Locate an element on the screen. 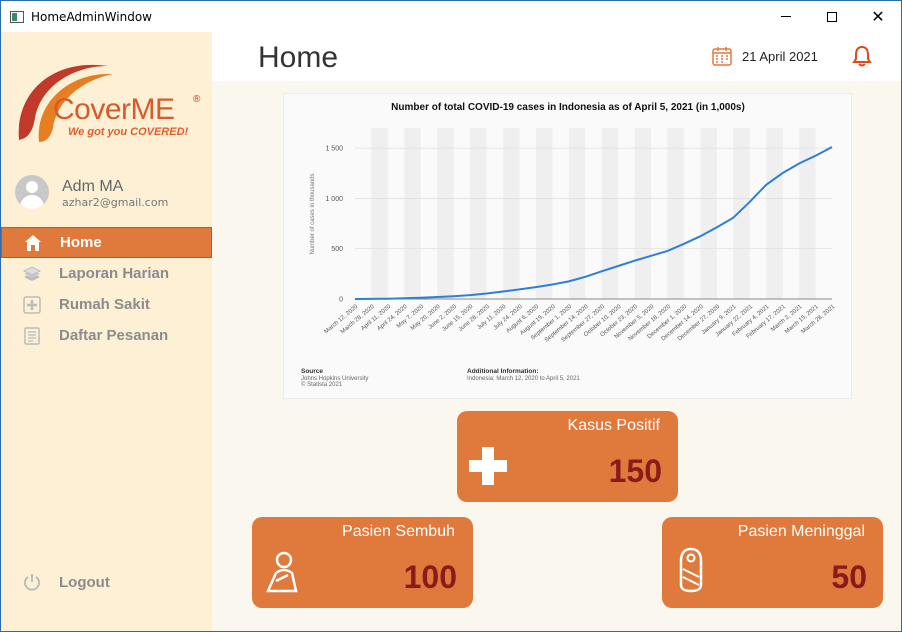 The image size is (902, 632). sidebar-item-home: Home is located at coordinates (106, 242).